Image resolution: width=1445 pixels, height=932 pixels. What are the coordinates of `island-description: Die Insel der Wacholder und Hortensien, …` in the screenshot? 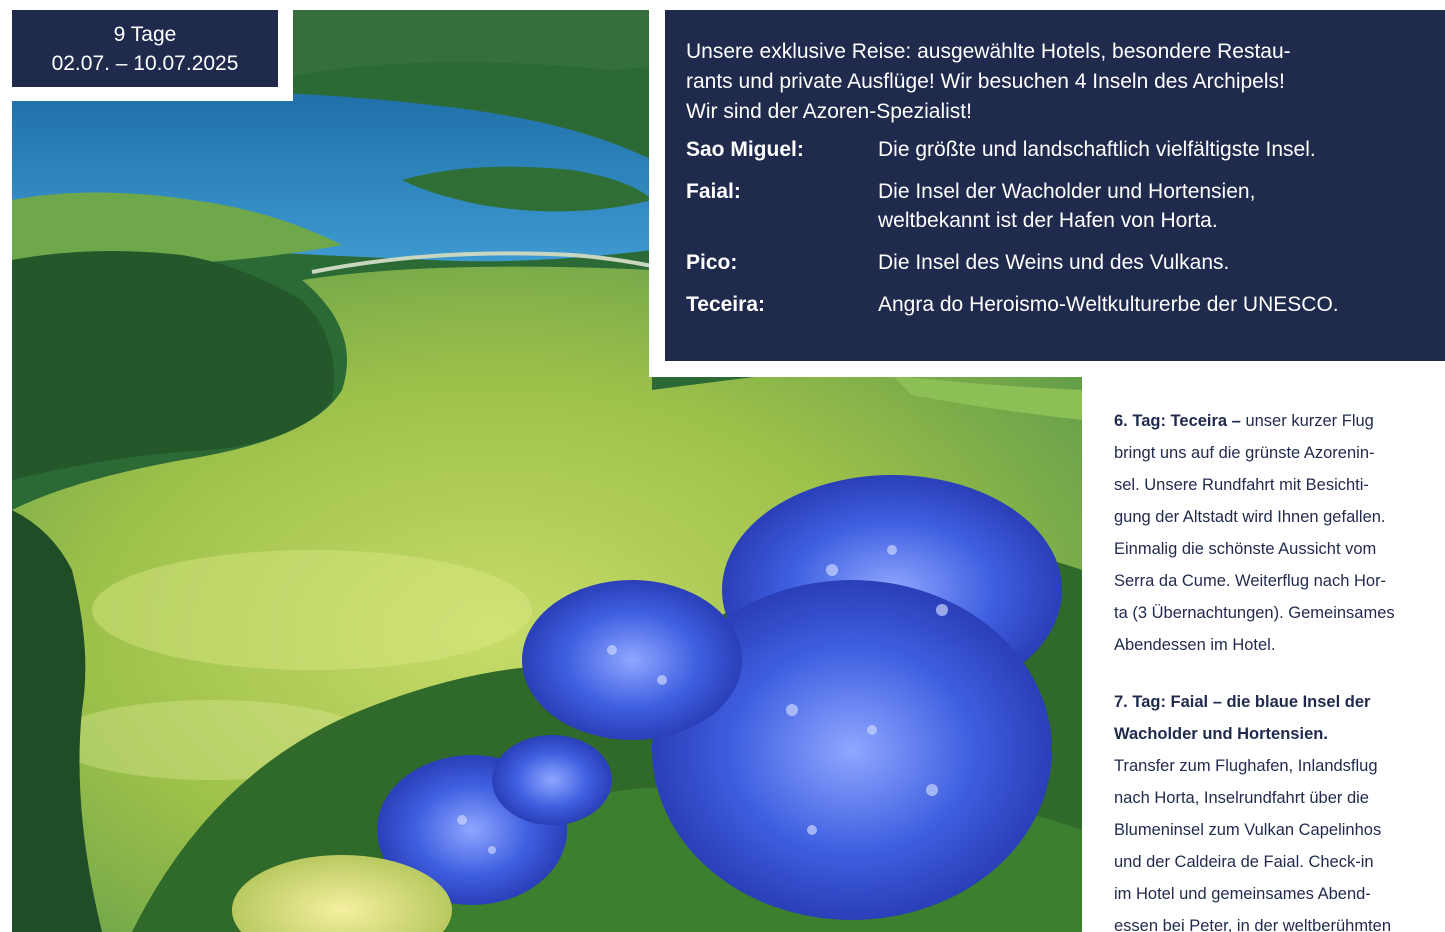 It's located at (1161, 206).